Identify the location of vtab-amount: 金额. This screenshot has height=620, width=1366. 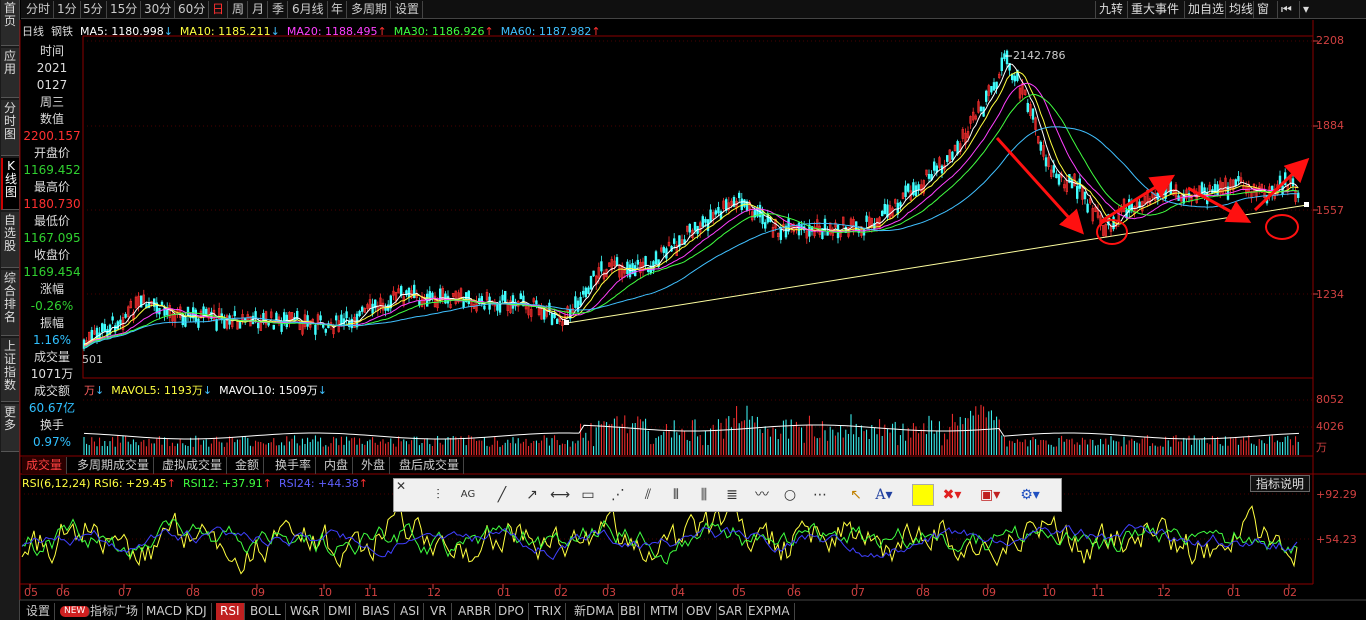
(248, 465).